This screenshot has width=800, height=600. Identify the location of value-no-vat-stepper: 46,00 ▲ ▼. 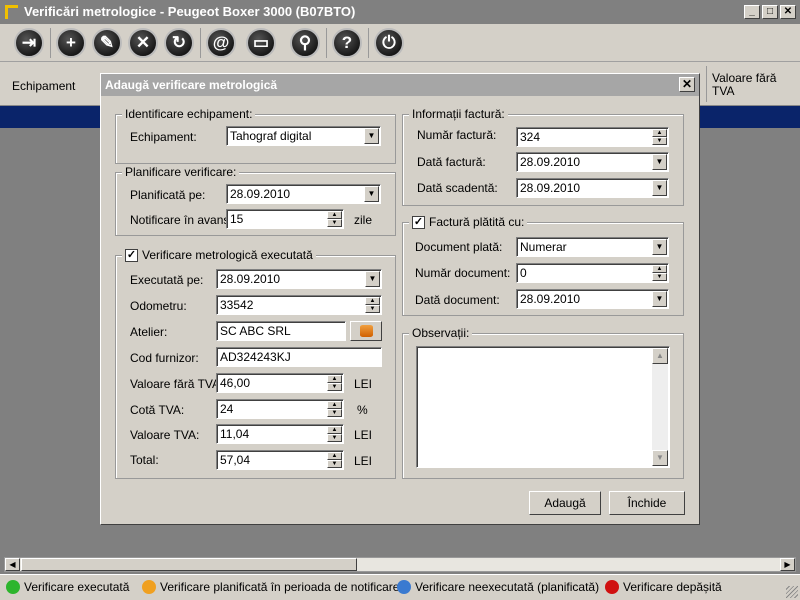
(280, 383).